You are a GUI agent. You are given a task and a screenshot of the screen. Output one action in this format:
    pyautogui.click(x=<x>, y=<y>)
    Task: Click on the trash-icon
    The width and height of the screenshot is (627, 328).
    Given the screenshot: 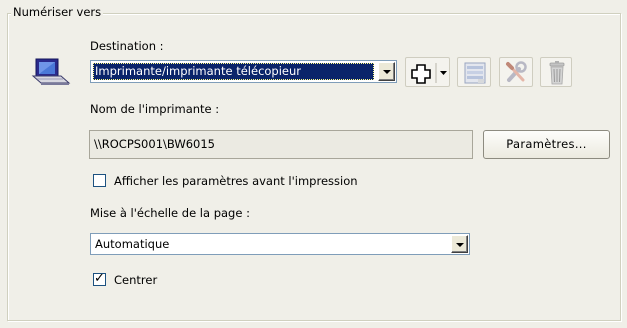 What is the action you would take?
    pyautogui.click(x=557, y=73)
    